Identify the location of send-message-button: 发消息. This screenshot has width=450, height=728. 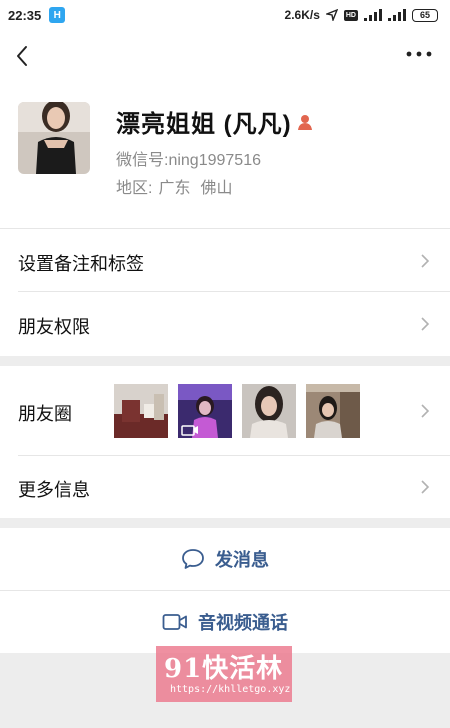
(225, 559).